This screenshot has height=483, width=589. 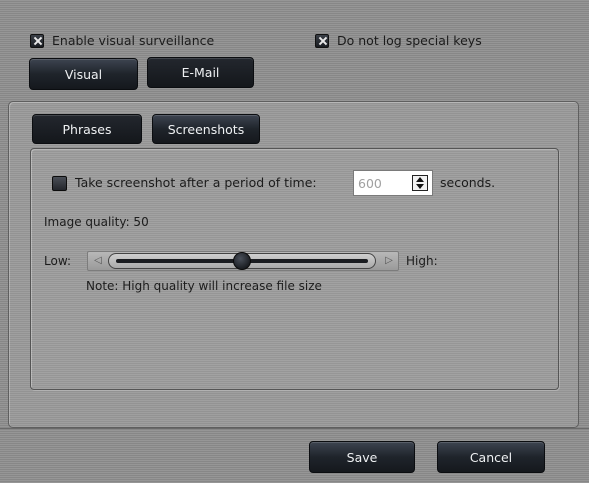 What do you see at coordinates (206, 129) in the screenshot?
I see `tab-screenshots: Screenshots` at bounding box center [206, 129].